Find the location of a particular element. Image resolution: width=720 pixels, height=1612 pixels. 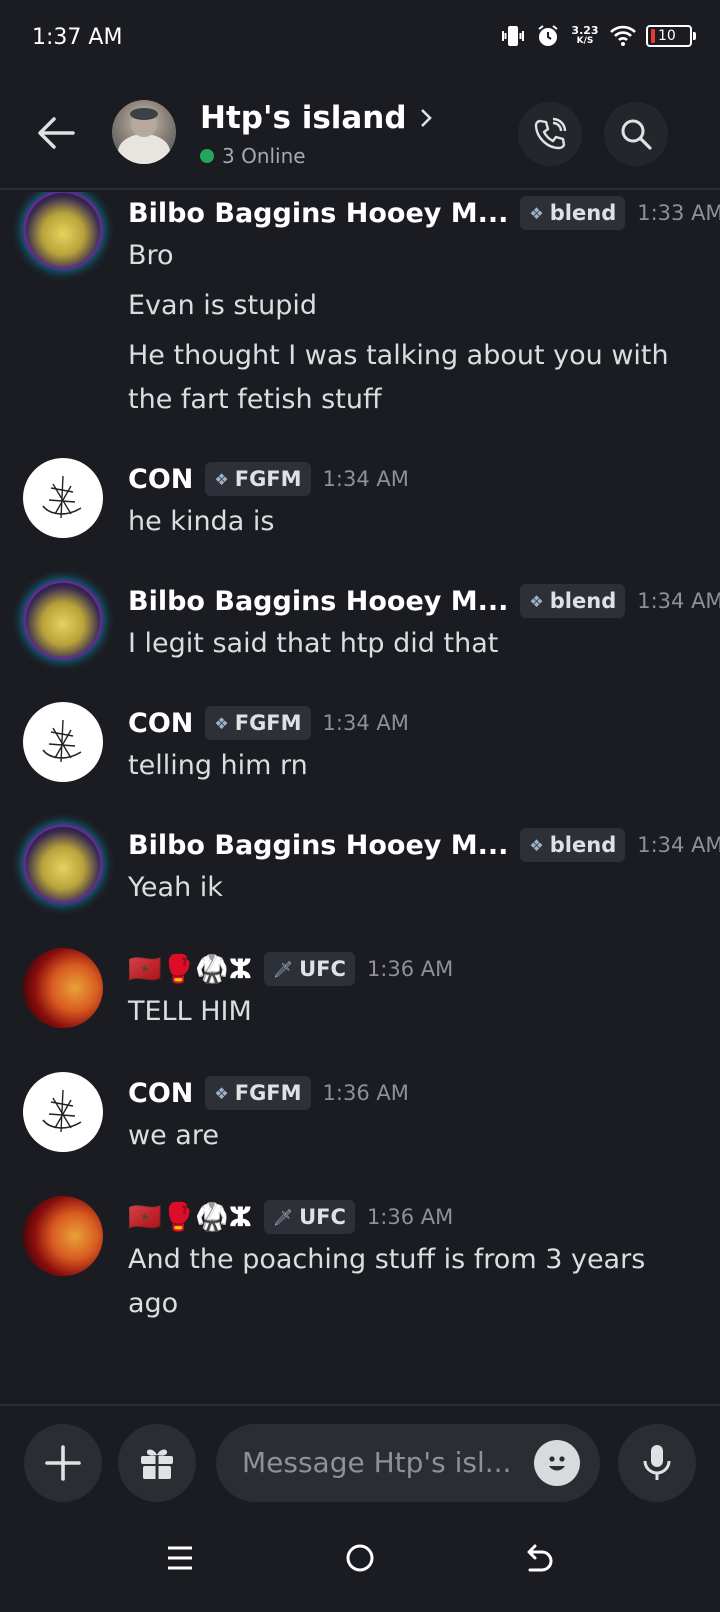

recents-button is located at coordinates (180, 1558).